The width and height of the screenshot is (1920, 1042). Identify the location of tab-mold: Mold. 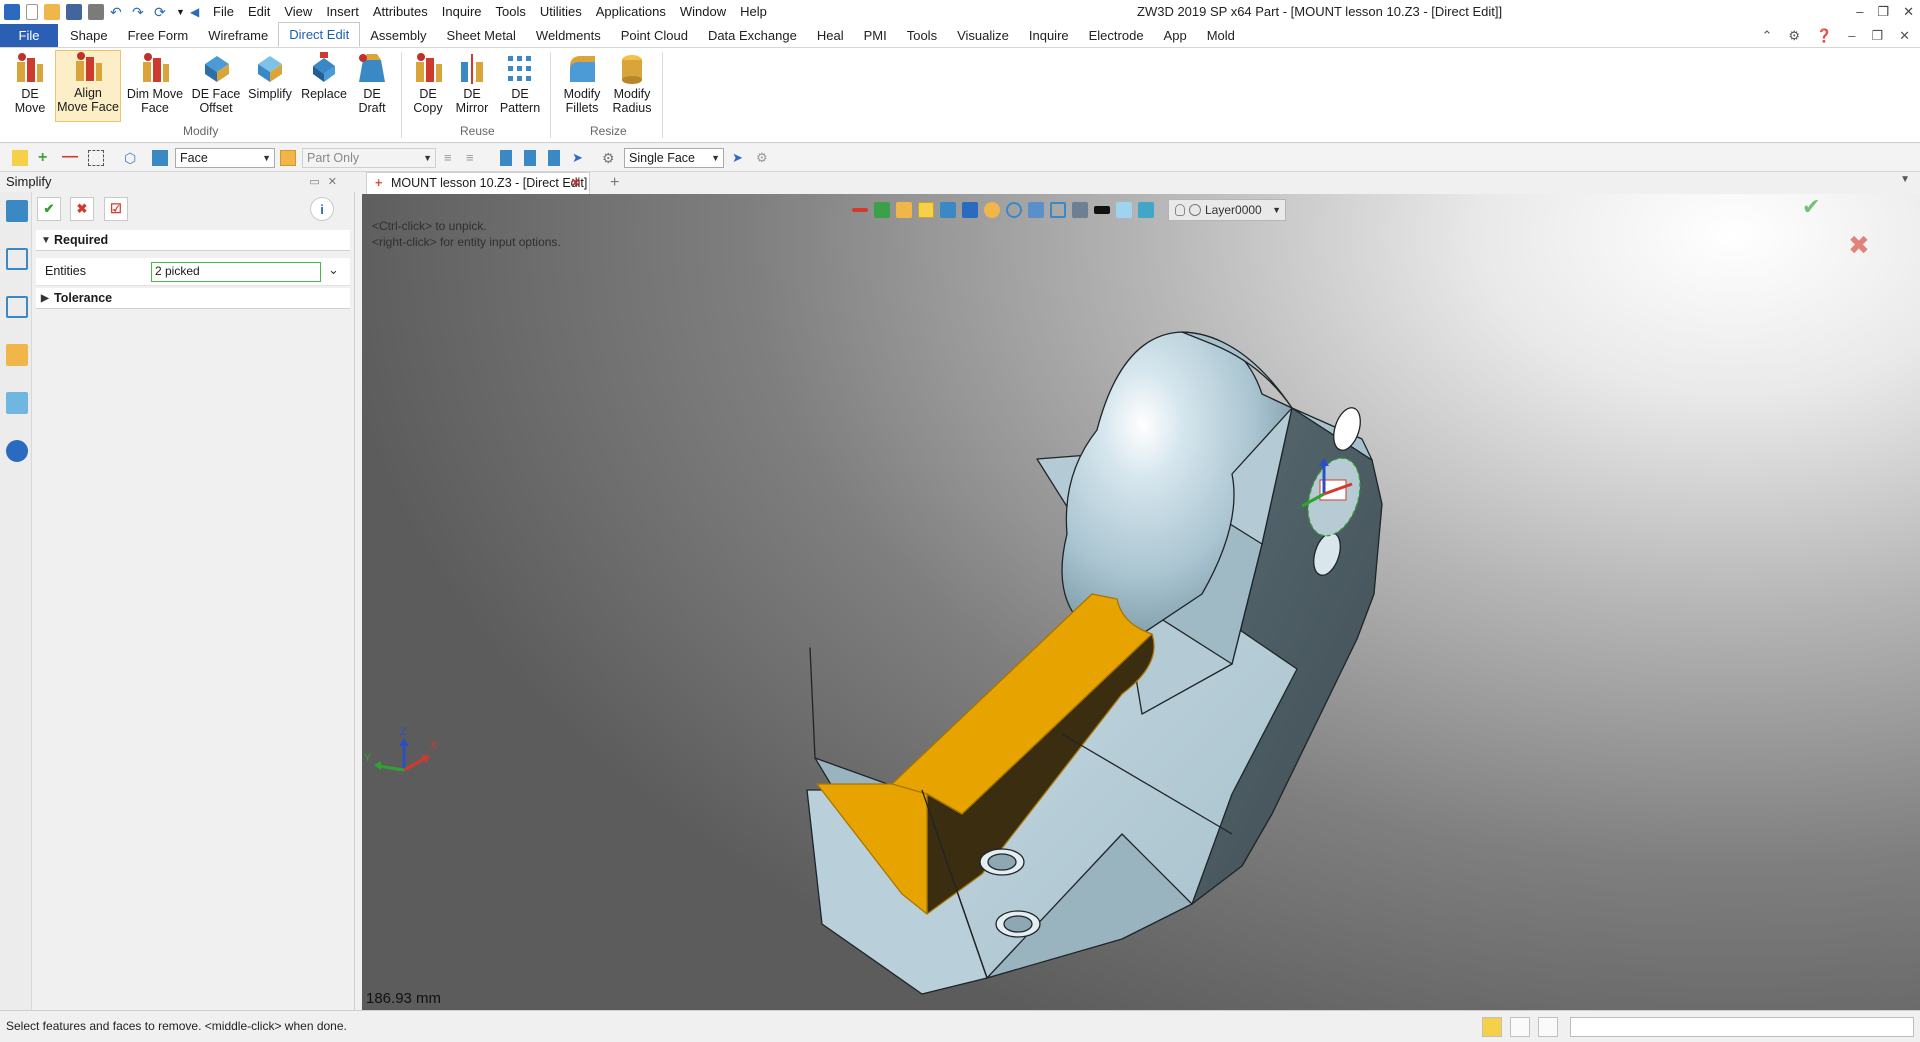
(1221, 35).